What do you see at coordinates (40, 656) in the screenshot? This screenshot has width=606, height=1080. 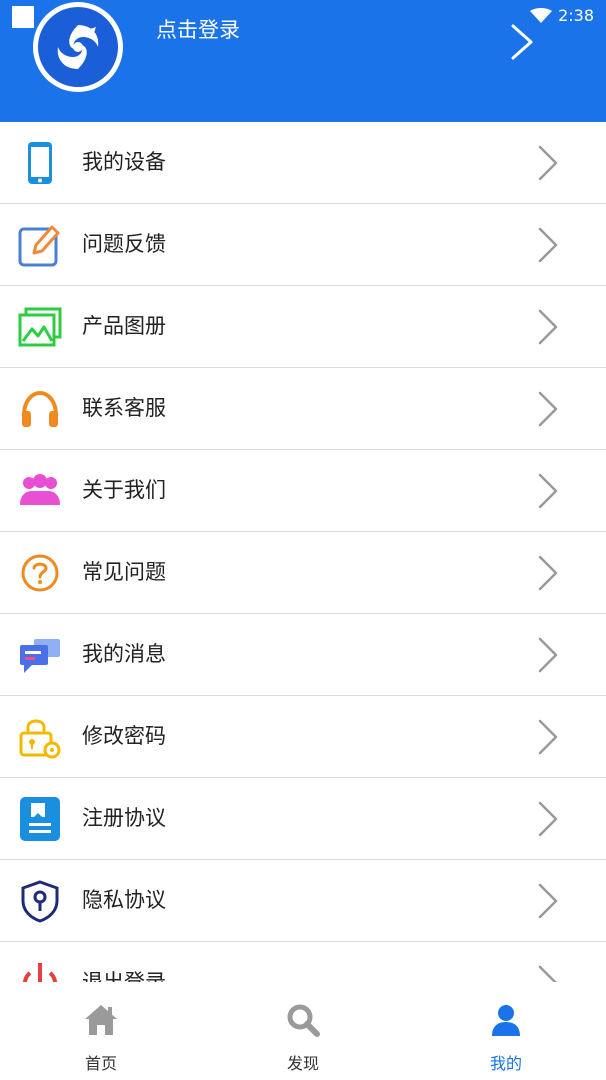 I see `chat-icon` at bounding box center [40, 656].